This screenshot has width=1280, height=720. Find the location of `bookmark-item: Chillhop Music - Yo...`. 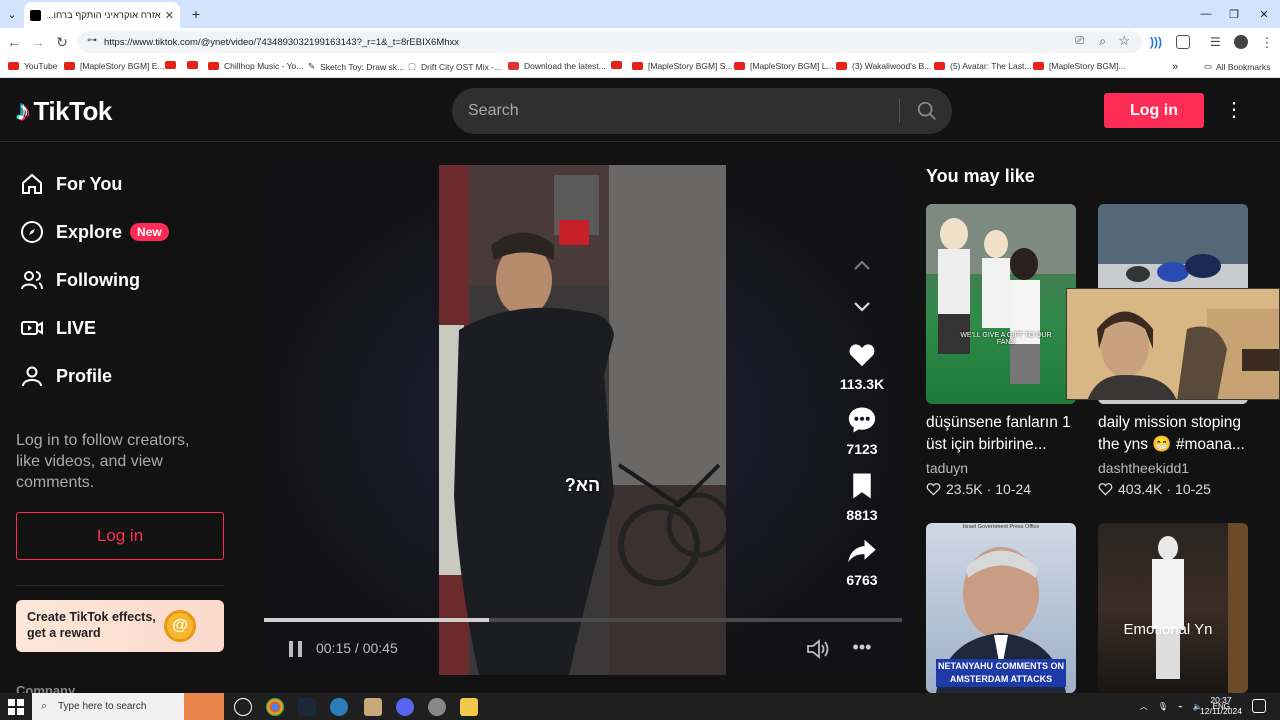

bookmark-item: Chillhop Music - Yo... is located at coordinates (255, 66).